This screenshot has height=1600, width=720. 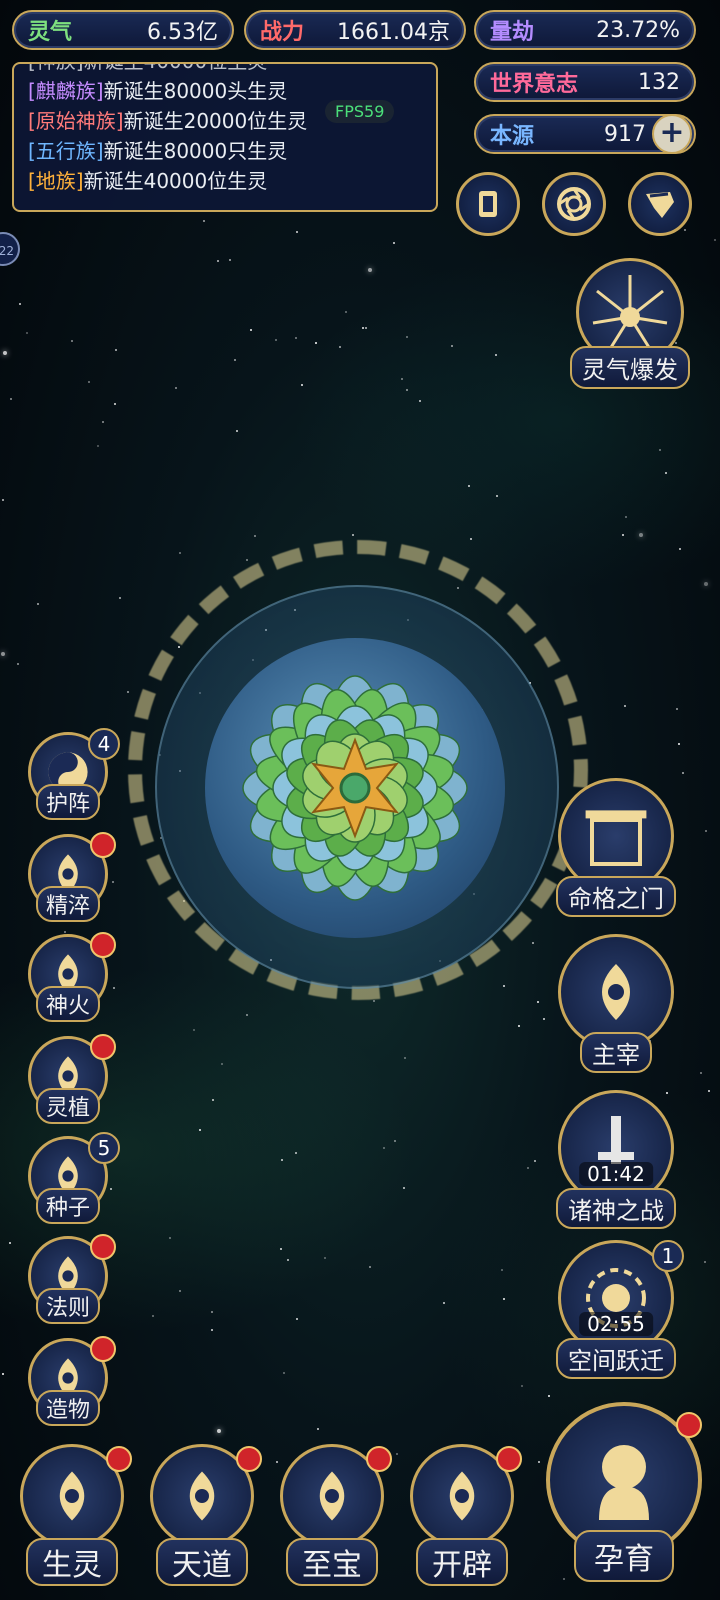 I want to click on right-skill-button-3: 02:55 1 空间跃迁, so click(x=618, y=1310).